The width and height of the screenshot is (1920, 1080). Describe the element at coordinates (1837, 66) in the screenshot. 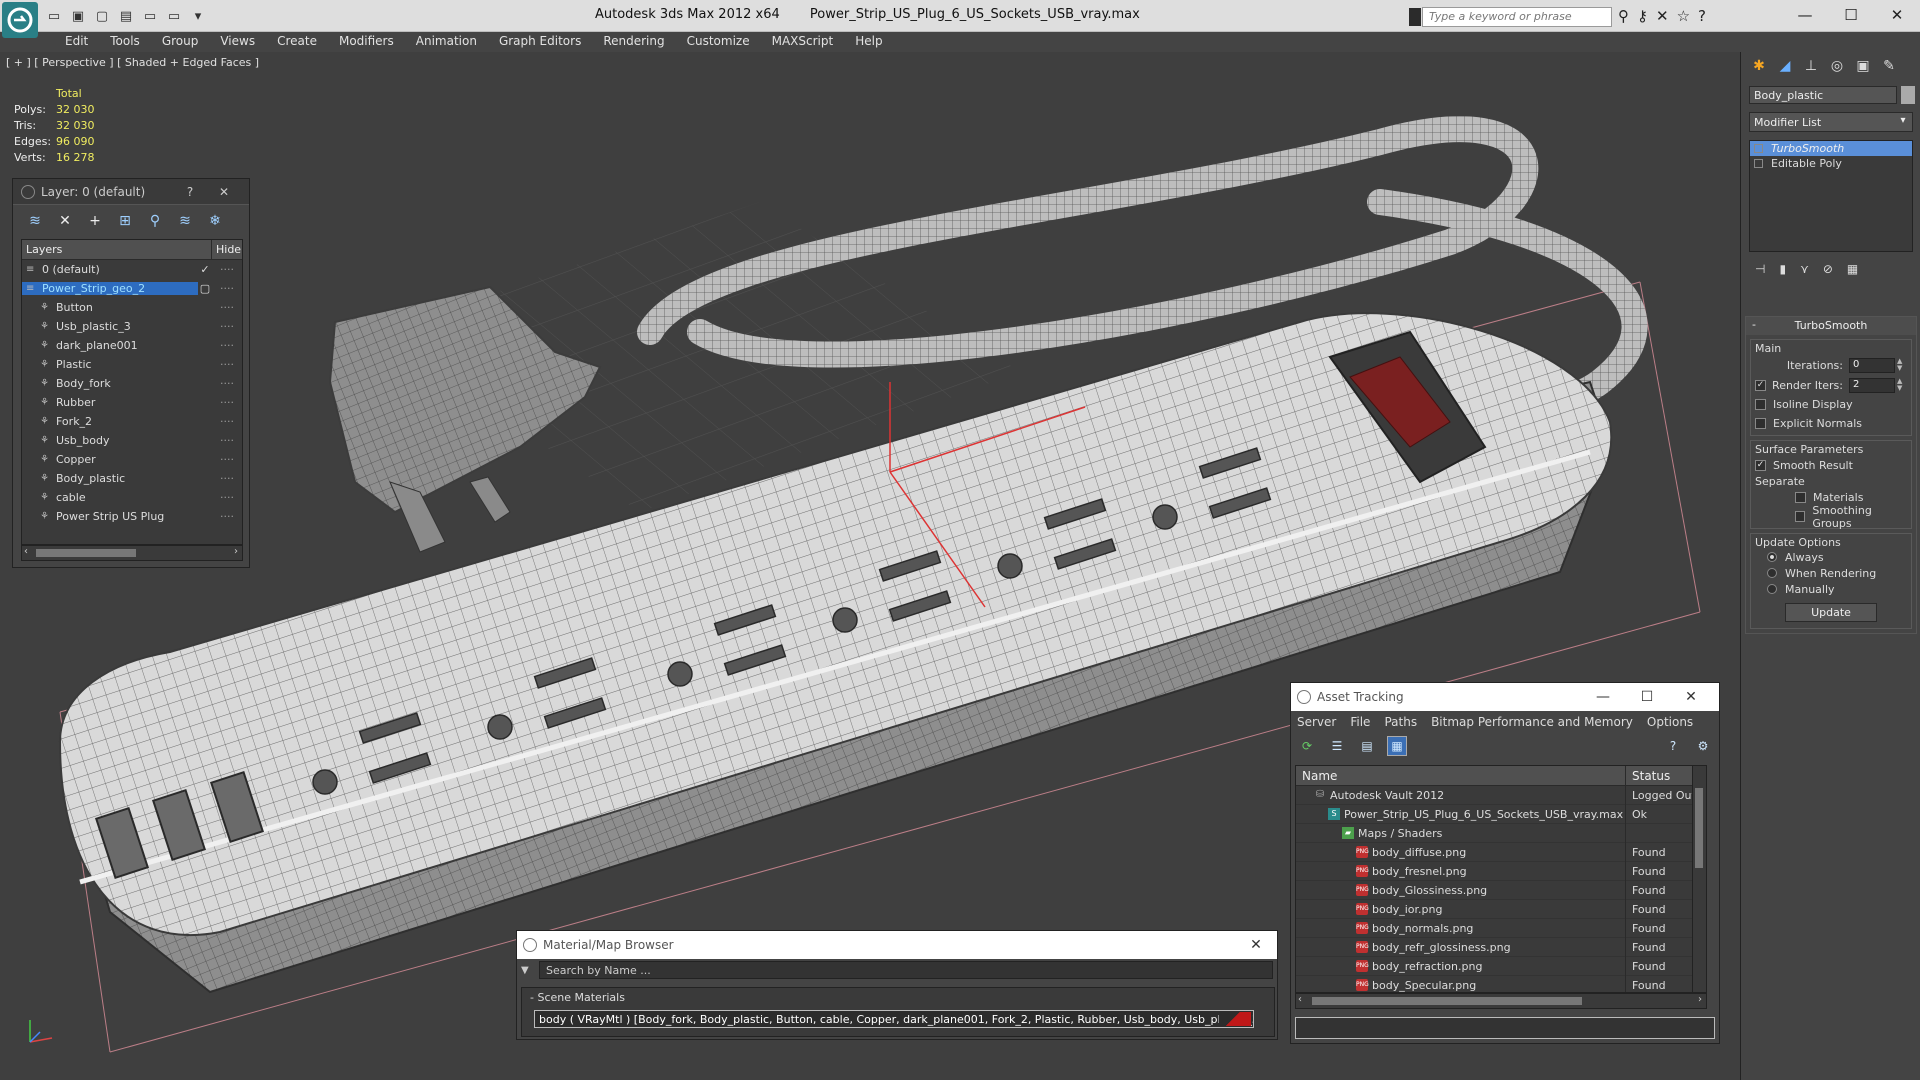

I see `motion-tab-icon: ◎` at that location.